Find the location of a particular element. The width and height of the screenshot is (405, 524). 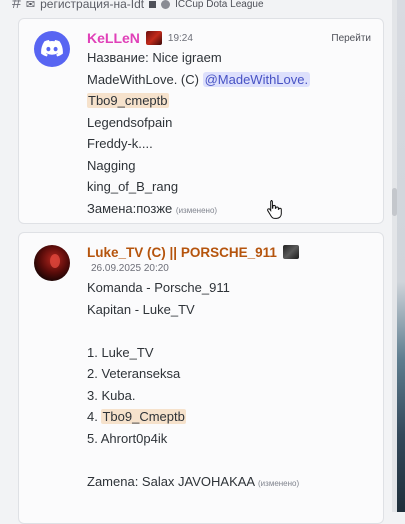

server-name: ICCup Dota League is located at coordinates (219, 5).